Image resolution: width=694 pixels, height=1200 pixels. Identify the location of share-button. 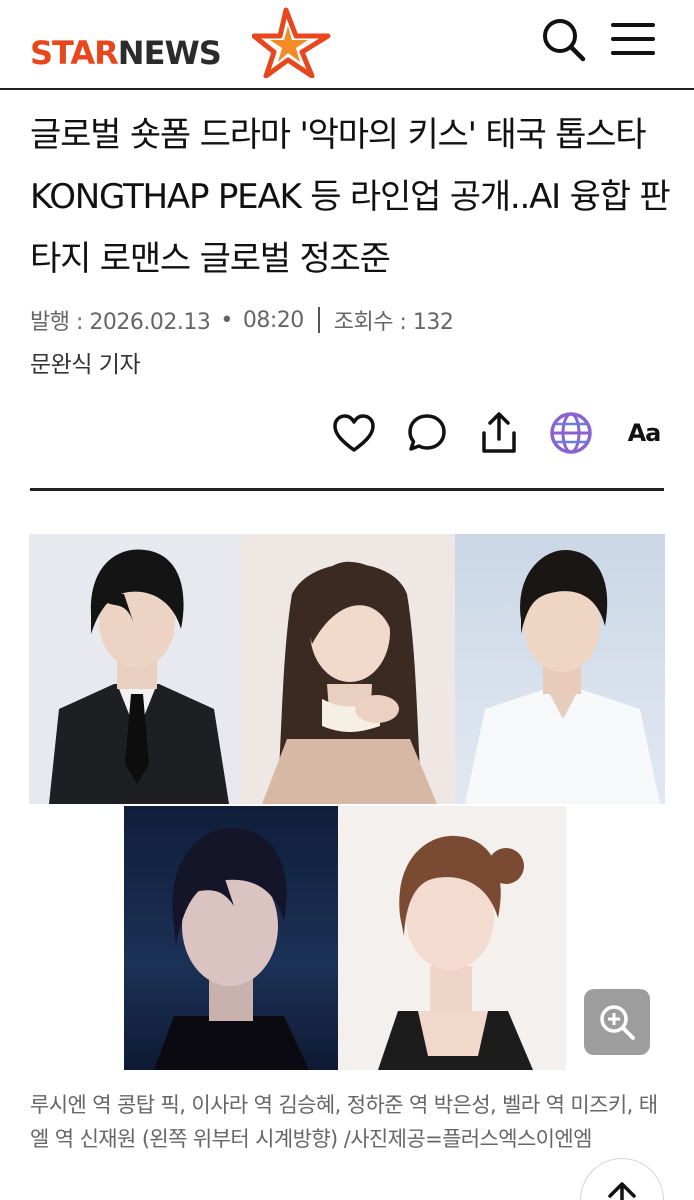
(499, 433).